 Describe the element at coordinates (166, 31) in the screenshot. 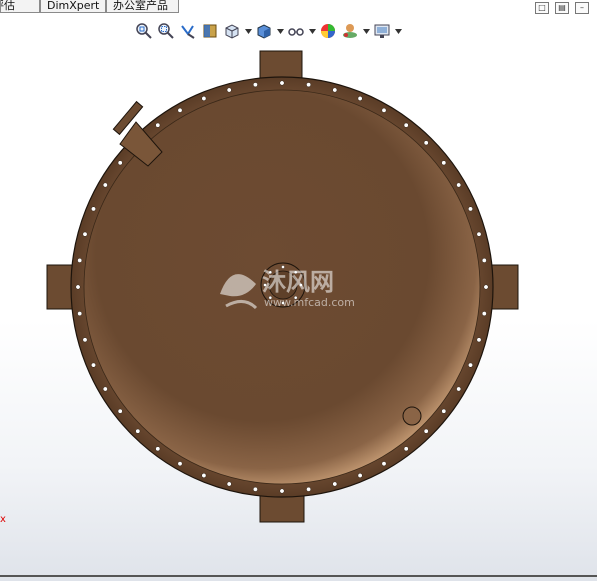

I see `zoom-area-icon` at that location.